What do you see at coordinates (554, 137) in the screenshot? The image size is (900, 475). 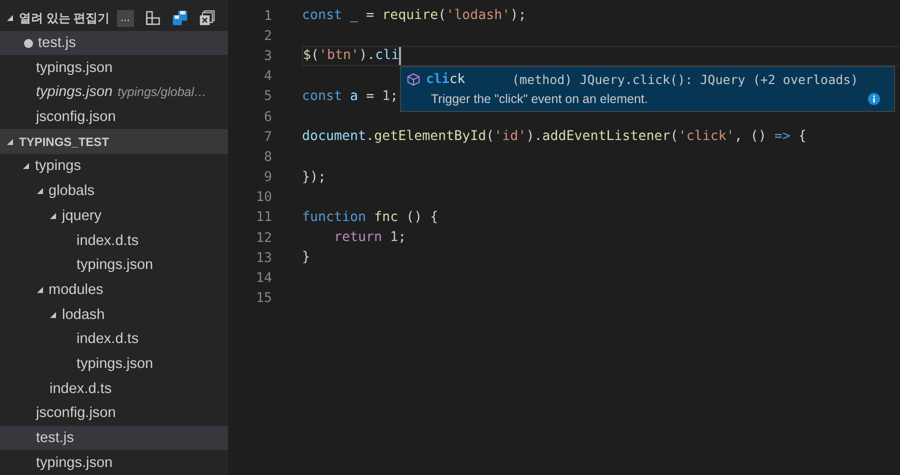 I see `code-line: document.getElementById('id').addEventListener('click', () => {` at bounding box center [554, 137].